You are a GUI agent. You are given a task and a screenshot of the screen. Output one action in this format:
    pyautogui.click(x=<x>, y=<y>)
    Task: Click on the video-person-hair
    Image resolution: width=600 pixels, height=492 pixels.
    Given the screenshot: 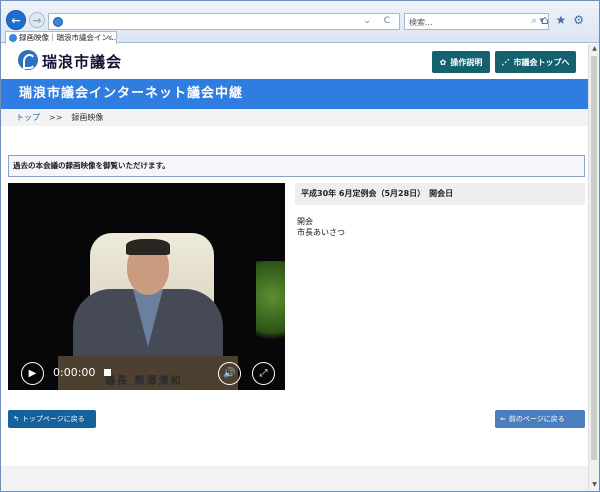 What is the action you would take?
    pyautogui.click(x=148, y=247)
    